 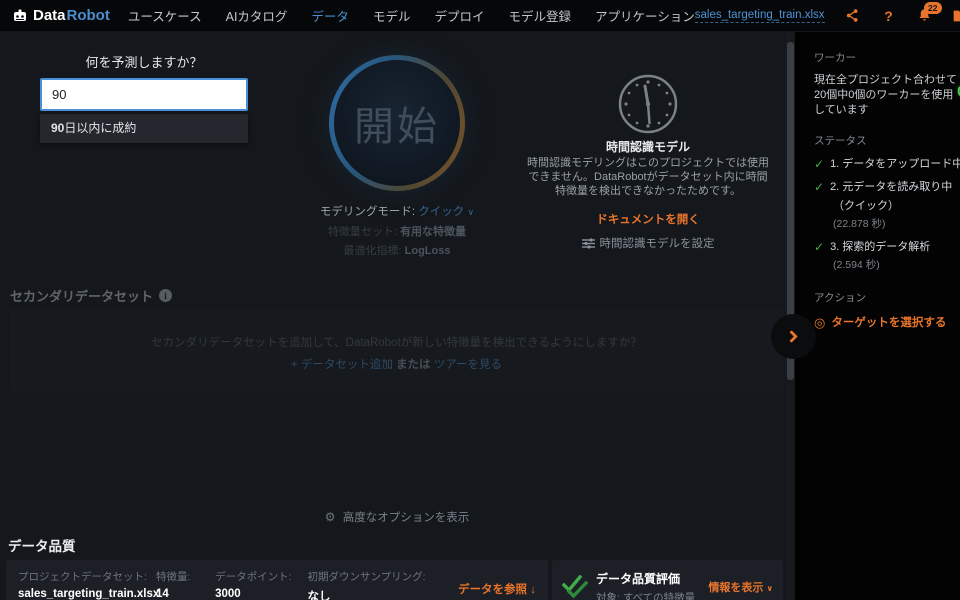 What do you see at coordinates (88, 15) in the screenshot?
I see `brand-robot-text: Robot` at bounding box center [88, 15].